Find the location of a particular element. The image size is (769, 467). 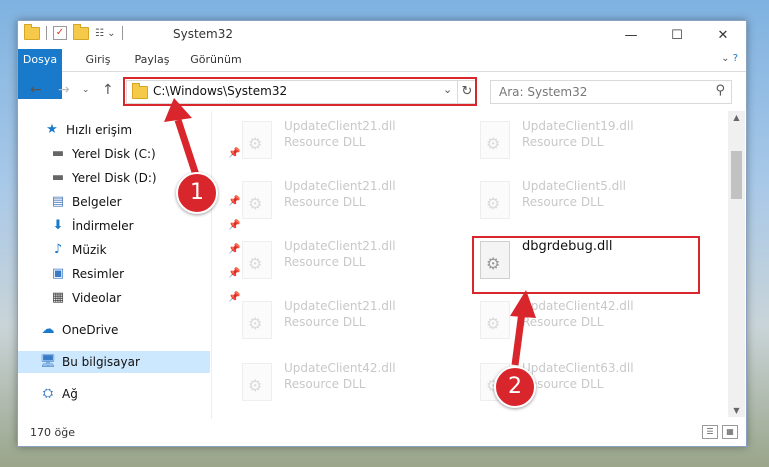

callout-bubble-2: 2 is located at coordinates (515, 387).